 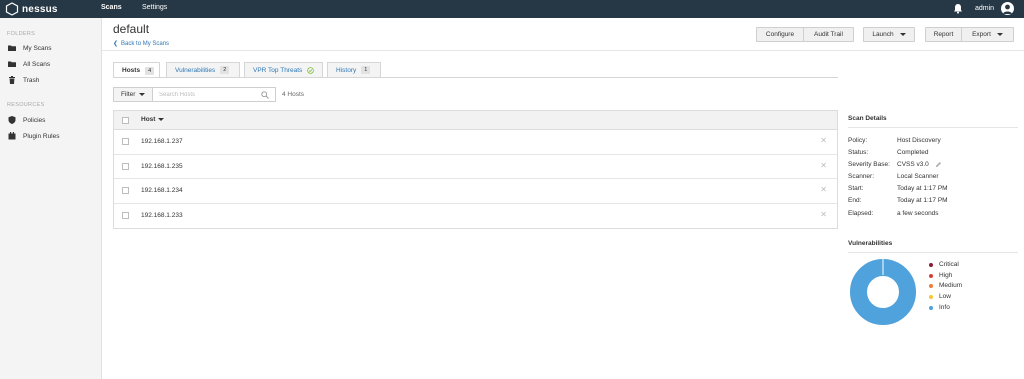 I want to click on count-badge: 4, so click(x=150, y=70).